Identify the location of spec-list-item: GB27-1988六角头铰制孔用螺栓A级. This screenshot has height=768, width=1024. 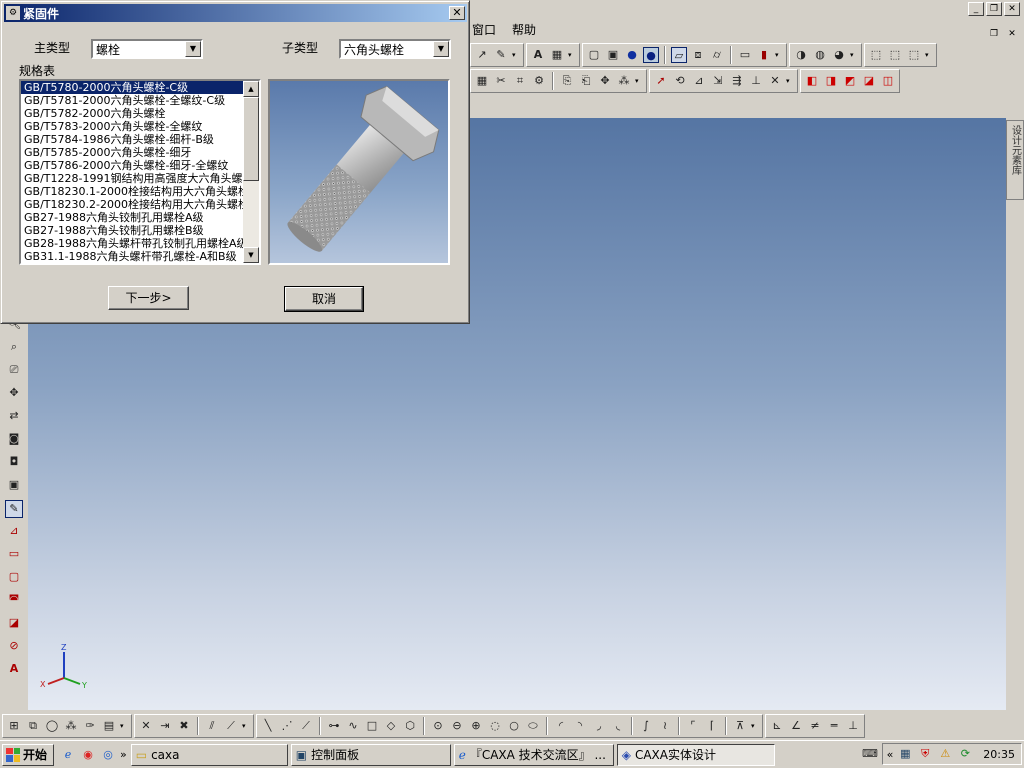
(132, 217).